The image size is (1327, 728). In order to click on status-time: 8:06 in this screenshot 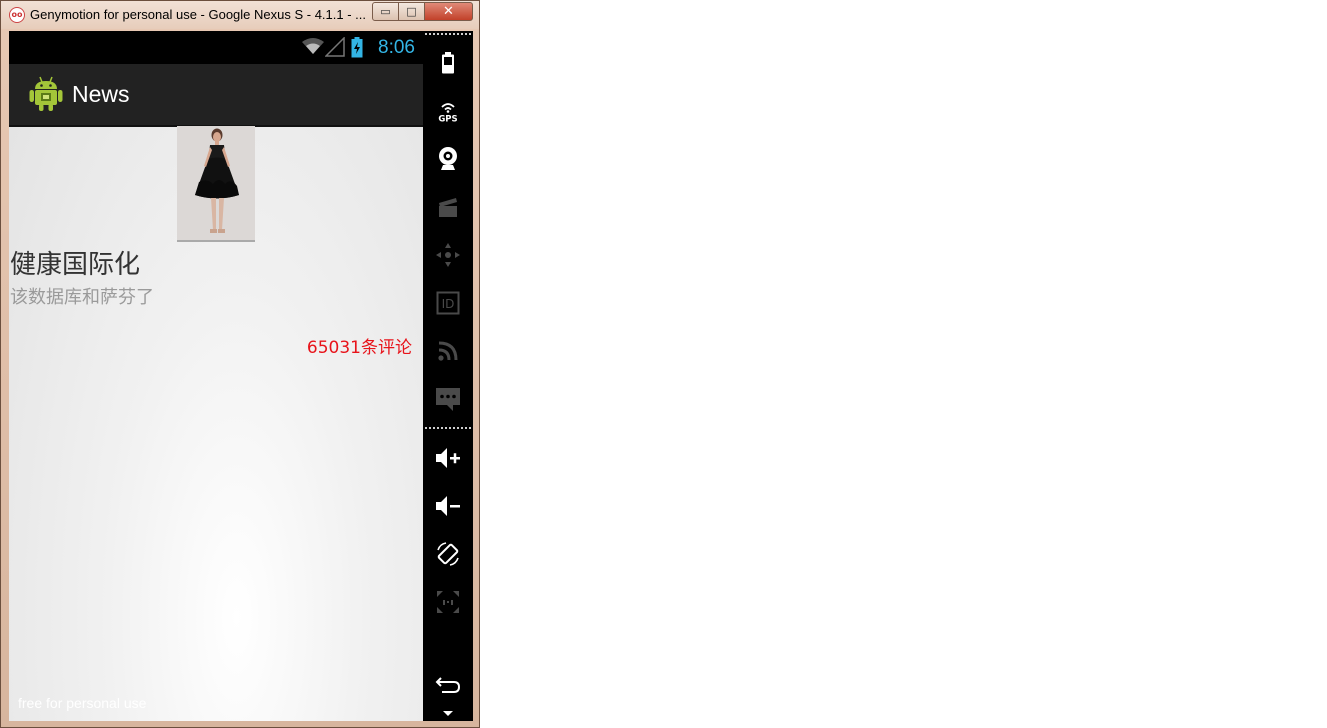, I will do `click(396, 47)`.